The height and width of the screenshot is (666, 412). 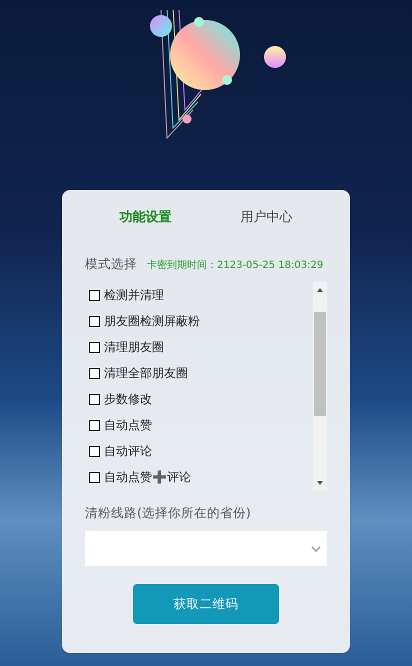 What do you see at coordinates (320, 290) in the screenshot?
I see `scroll-up-icon` at bounding box center [320, 290].